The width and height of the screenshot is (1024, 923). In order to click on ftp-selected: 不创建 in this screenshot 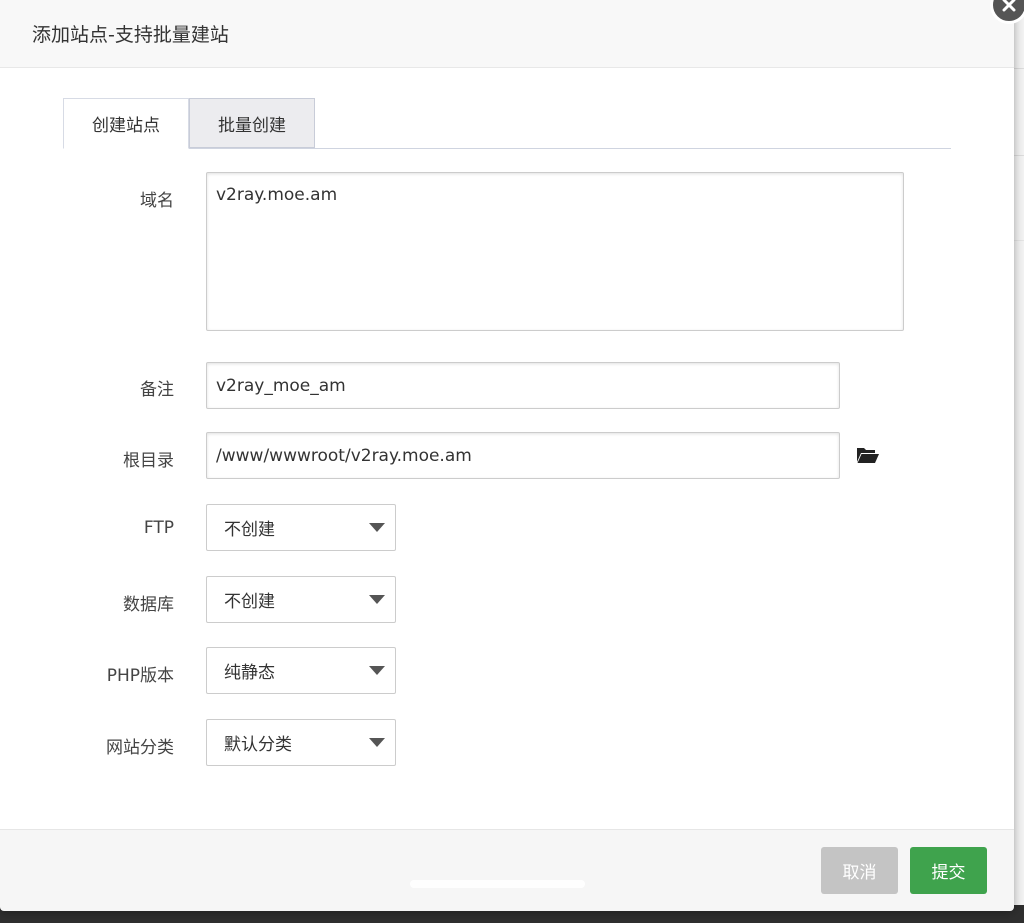, I will do `click(249, 530)`.